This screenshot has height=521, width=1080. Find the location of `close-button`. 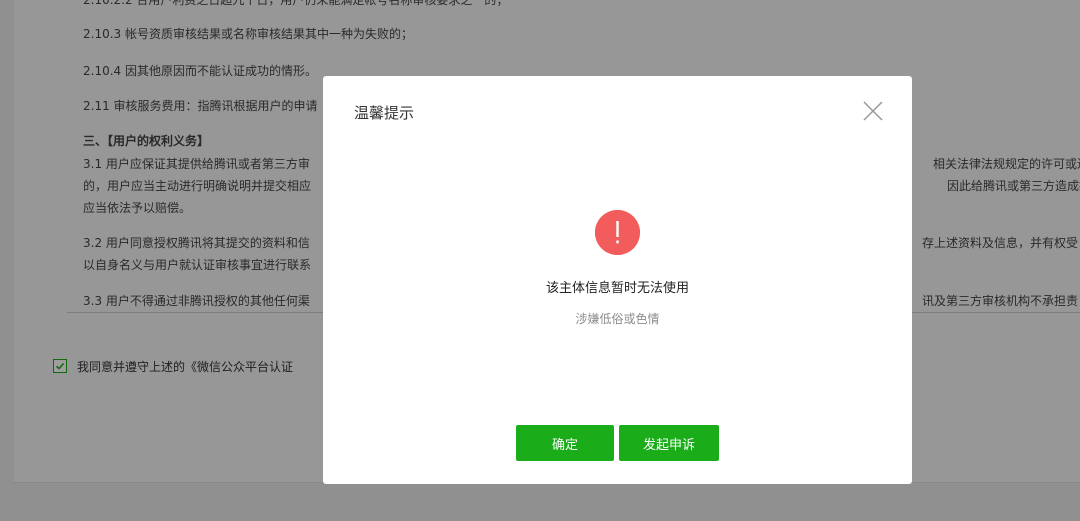

close-button is located at coordinates (873, 111).